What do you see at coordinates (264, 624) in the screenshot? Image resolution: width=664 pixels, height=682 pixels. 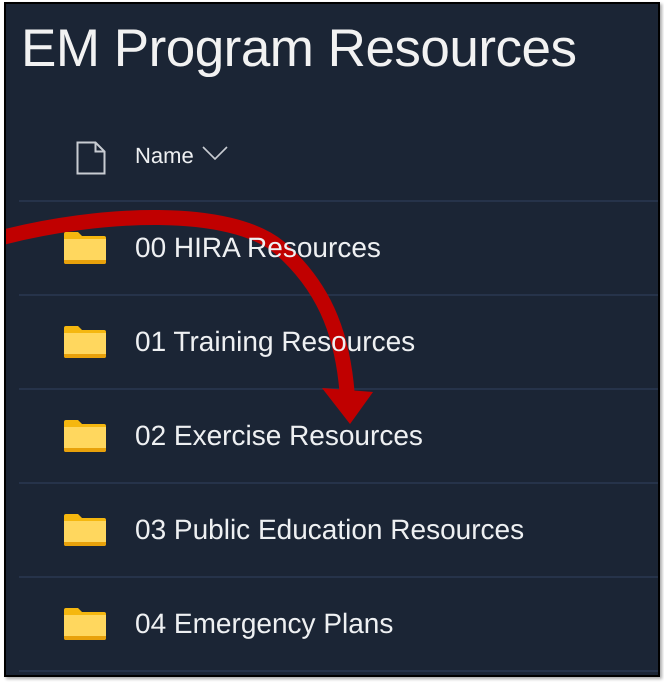 I see `folder-link: 04 Emergency Plans` at bounding box center [264, 624].